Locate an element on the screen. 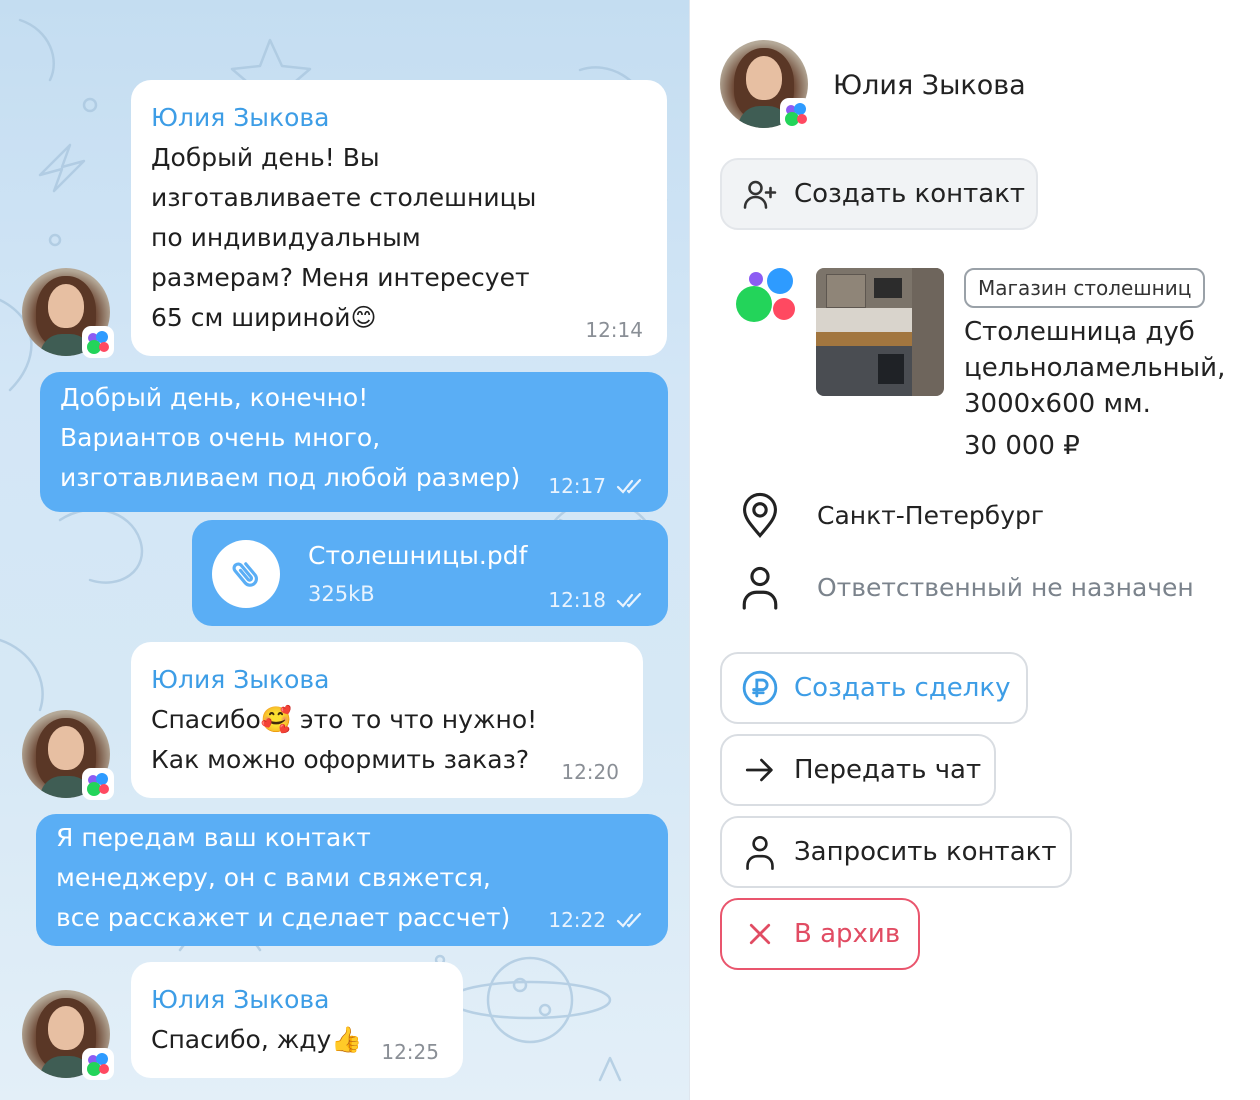  outgoing-file-message: Столешницы.pdf 325kB 12:18 is located at coordinates (430, 573).